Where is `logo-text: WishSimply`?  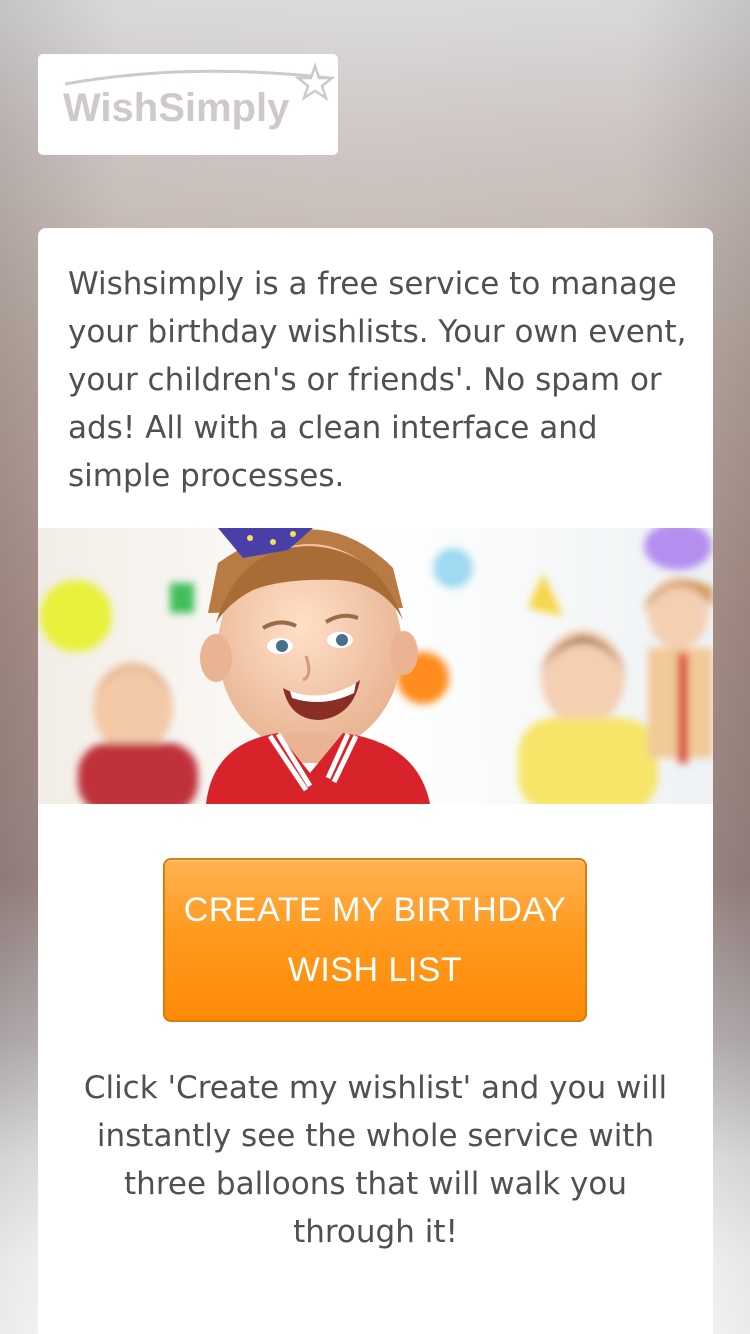 logo-text: WishSimply is located at coordinates (176, 108).